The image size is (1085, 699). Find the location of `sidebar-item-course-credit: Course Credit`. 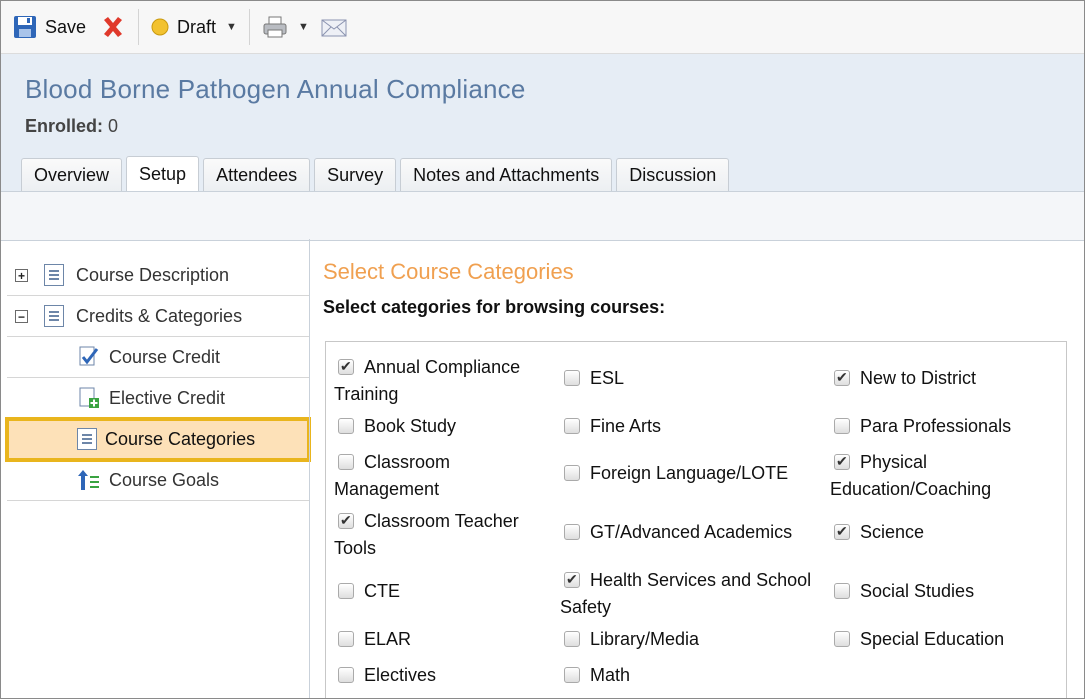

sidebar-item-course-credit: Course Credit is located at coordinates (158, 357).